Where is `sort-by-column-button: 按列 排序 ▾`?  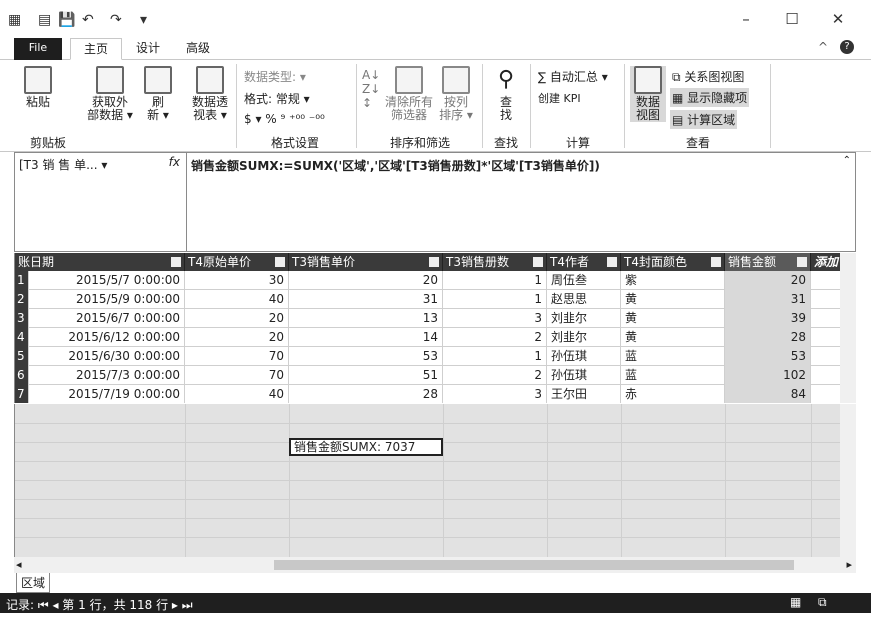 sort-by-column-button: 按列 排序 ▾ is located at coordinates (456, 94).